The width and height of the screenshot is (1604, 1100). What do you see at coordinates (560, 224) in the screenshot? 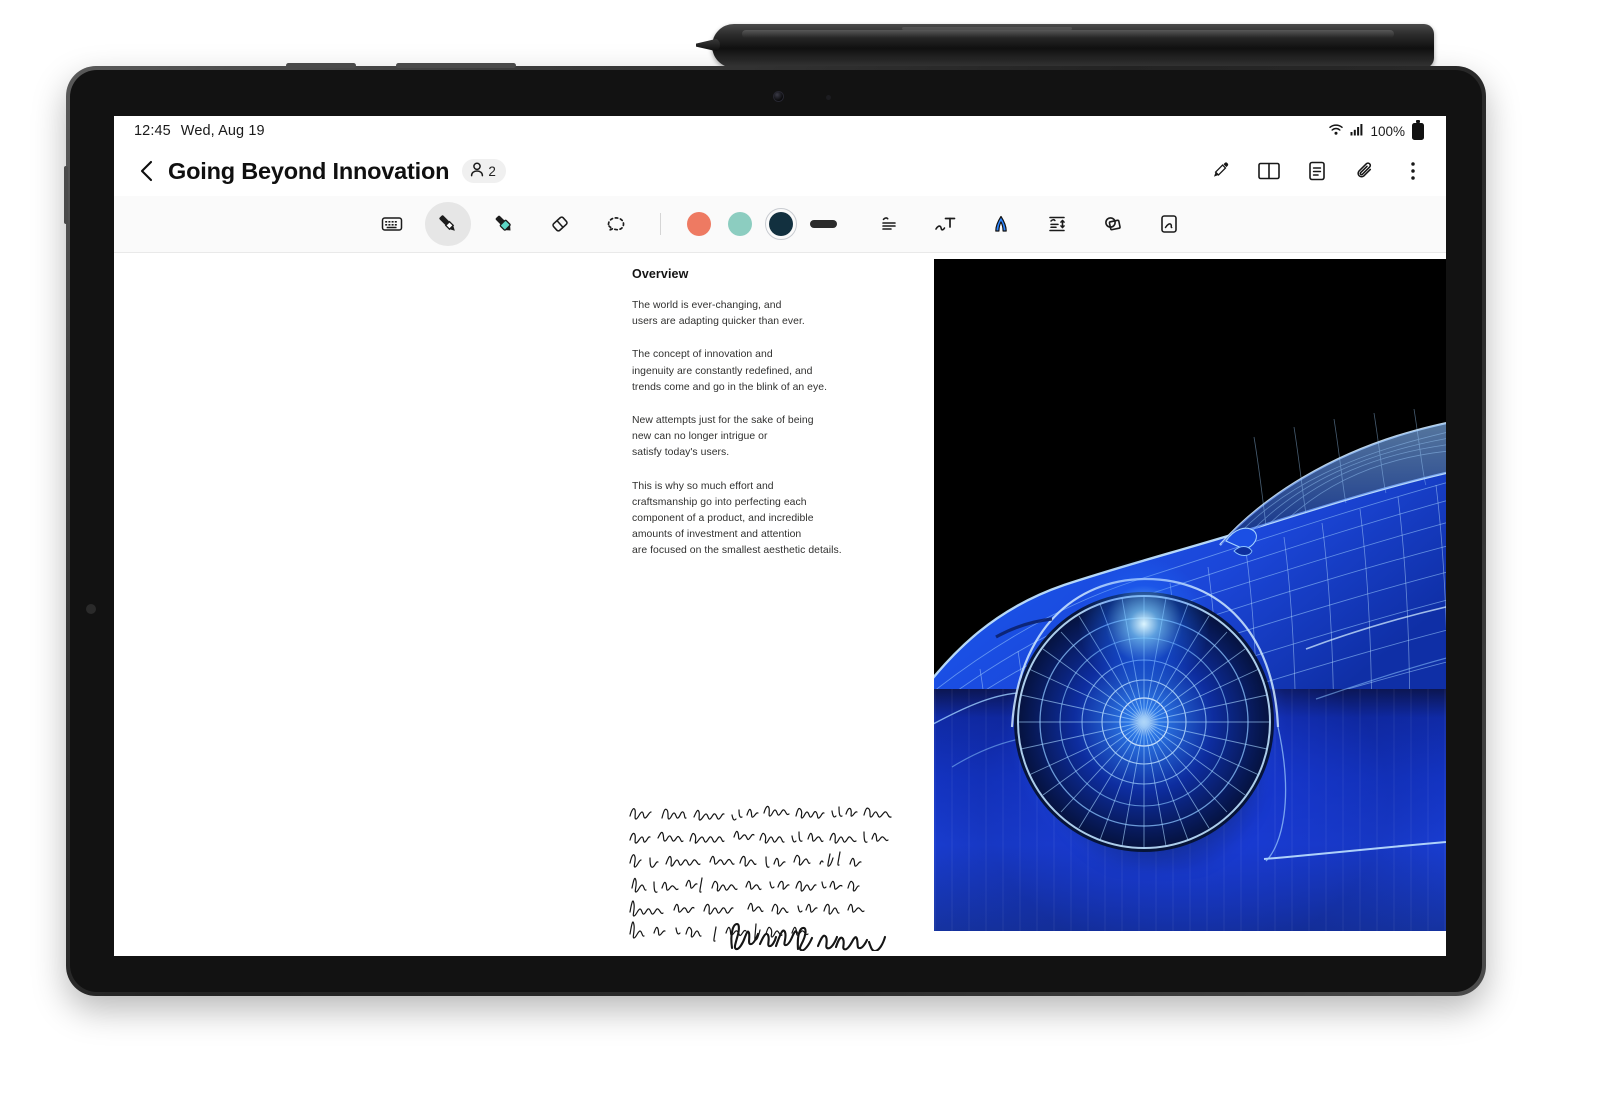
I see `eraser-icon` at bounding box center [560, 224].